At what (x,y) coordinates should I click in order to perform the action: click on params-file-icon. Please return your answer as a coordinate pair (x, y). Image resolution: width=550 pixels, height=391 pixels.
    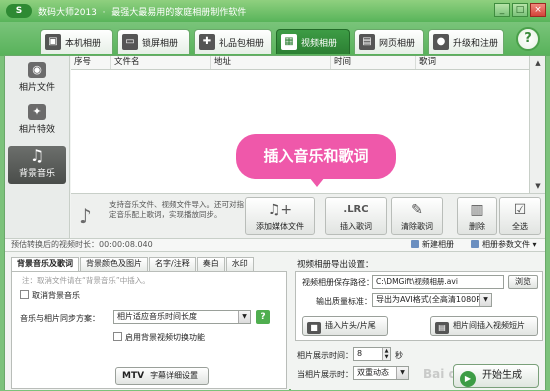
    Looking at the image, I should click on (475, 244).